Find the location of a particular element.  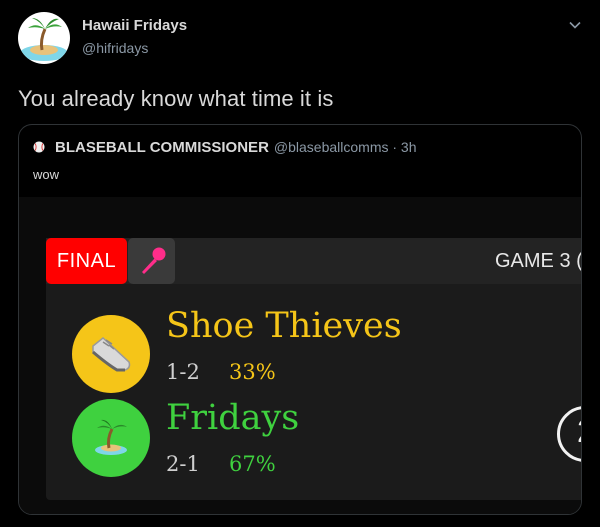

final-badge: FINAL is located at coordinates (86, 261).